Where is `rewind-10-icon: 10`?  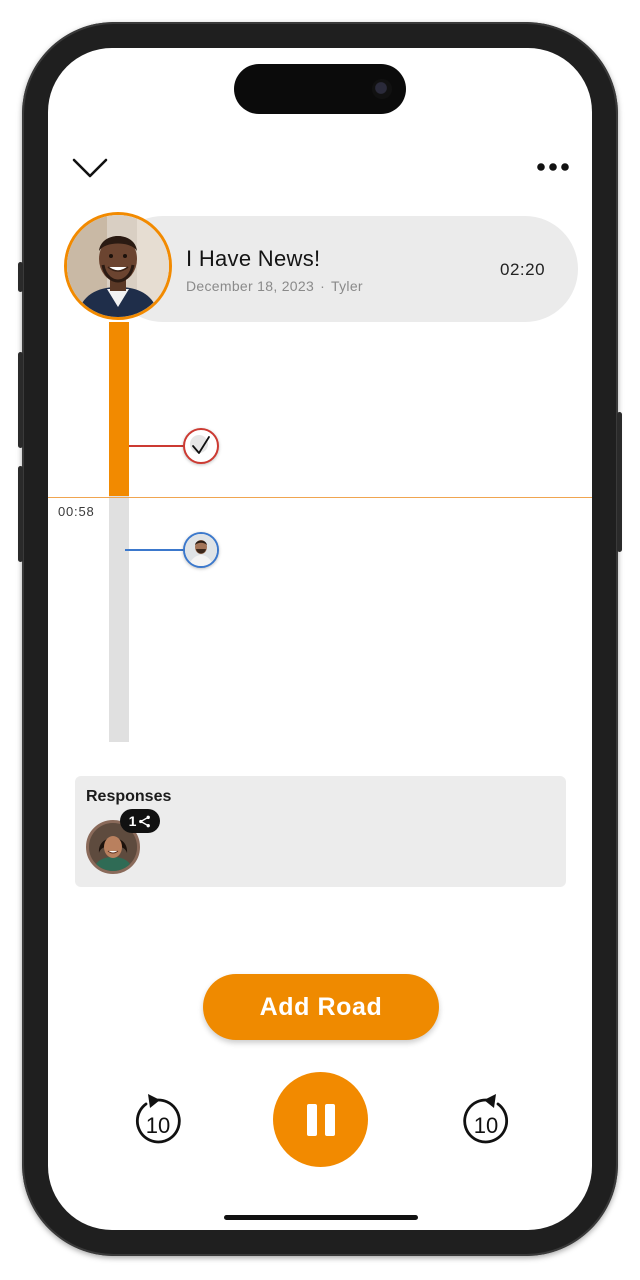
rewind-10-icon: 10 is located at coordinates (158, 1119).